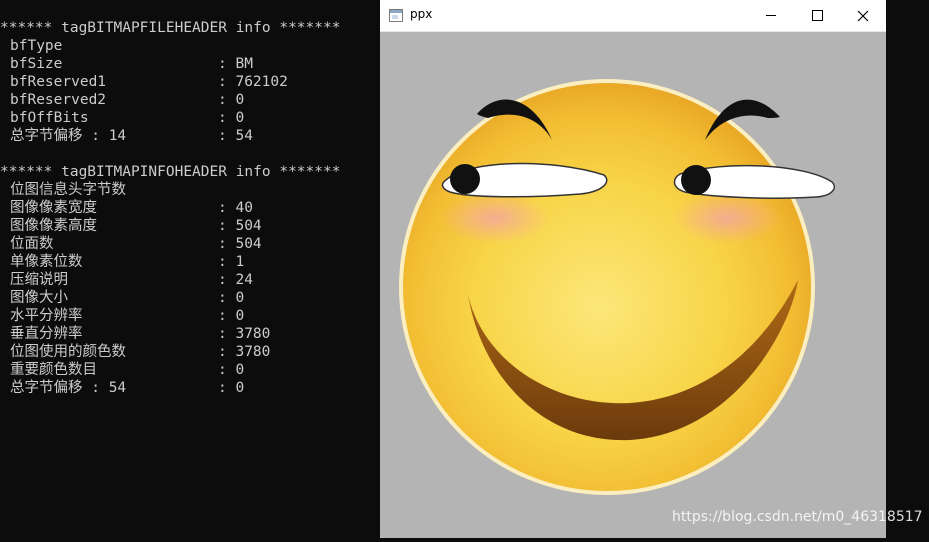 The image size is (929, 542). I want to click on maximize-button, so click(817, 15).